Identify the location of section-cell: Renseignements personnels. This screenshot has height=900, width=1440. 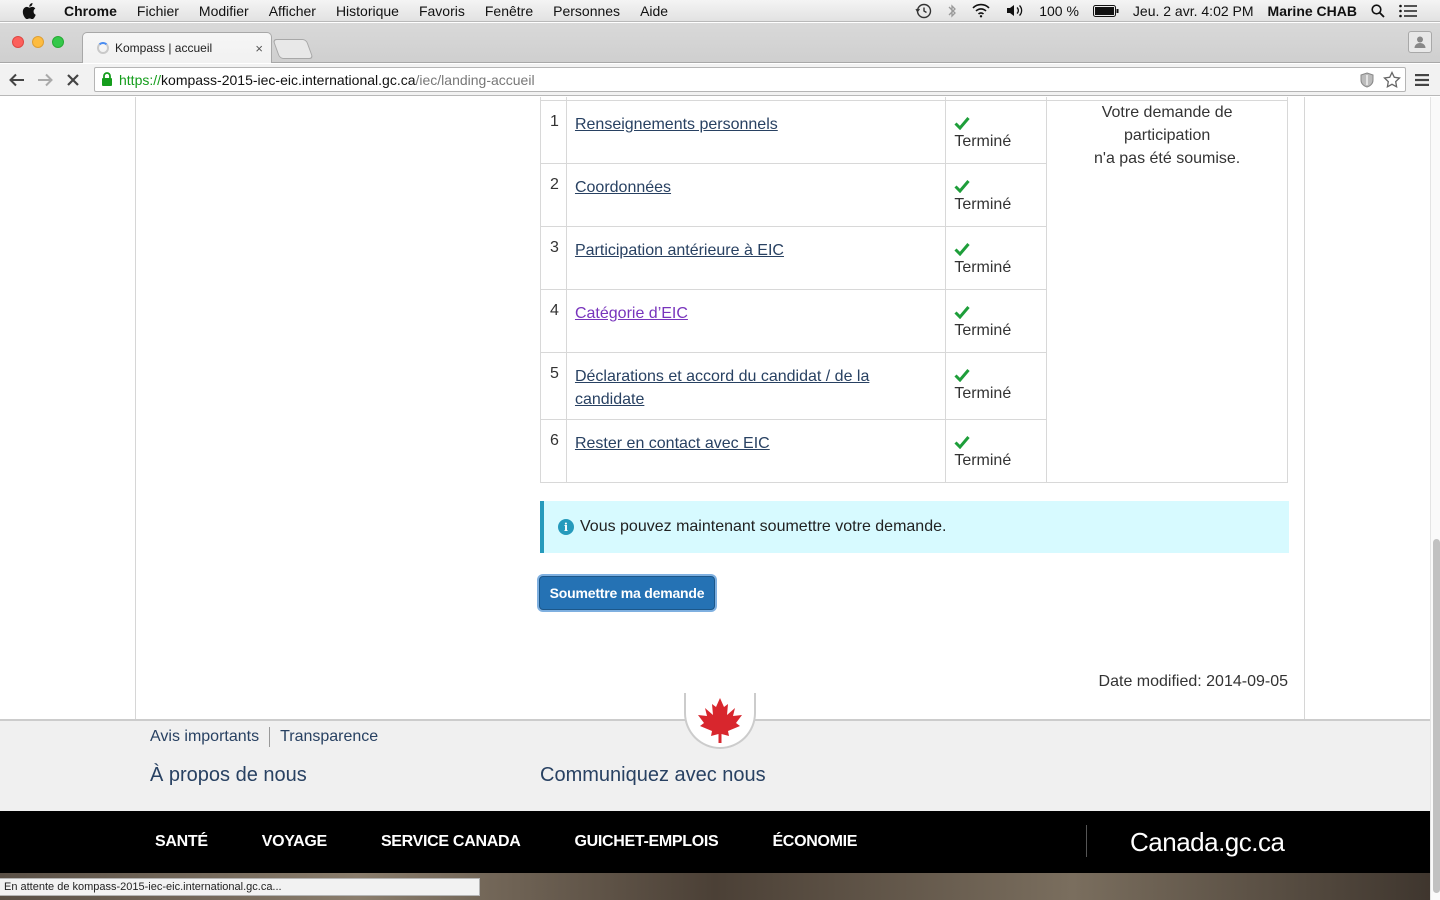
(756, 131).